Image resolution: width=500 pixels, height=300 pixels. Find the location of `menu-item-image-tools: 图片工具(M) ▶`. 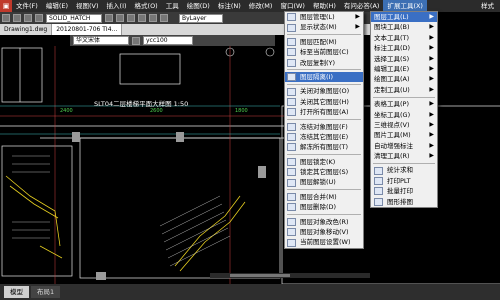

menu-item-image-tools: 图片工具(M) ▶ is located at coordinates (404, 135).